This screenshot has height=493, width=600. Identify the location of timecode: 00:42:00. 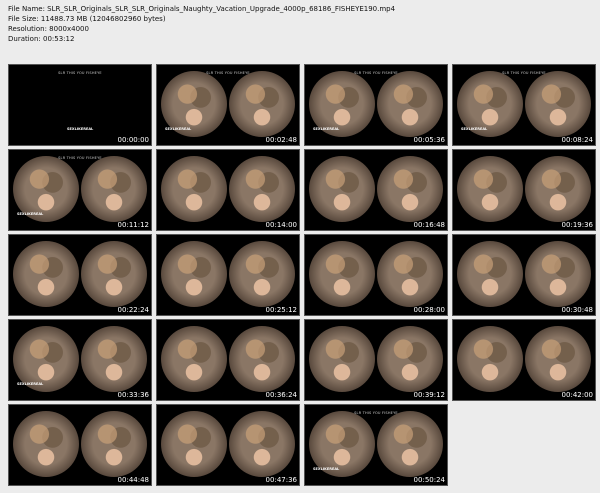
(577, 395).